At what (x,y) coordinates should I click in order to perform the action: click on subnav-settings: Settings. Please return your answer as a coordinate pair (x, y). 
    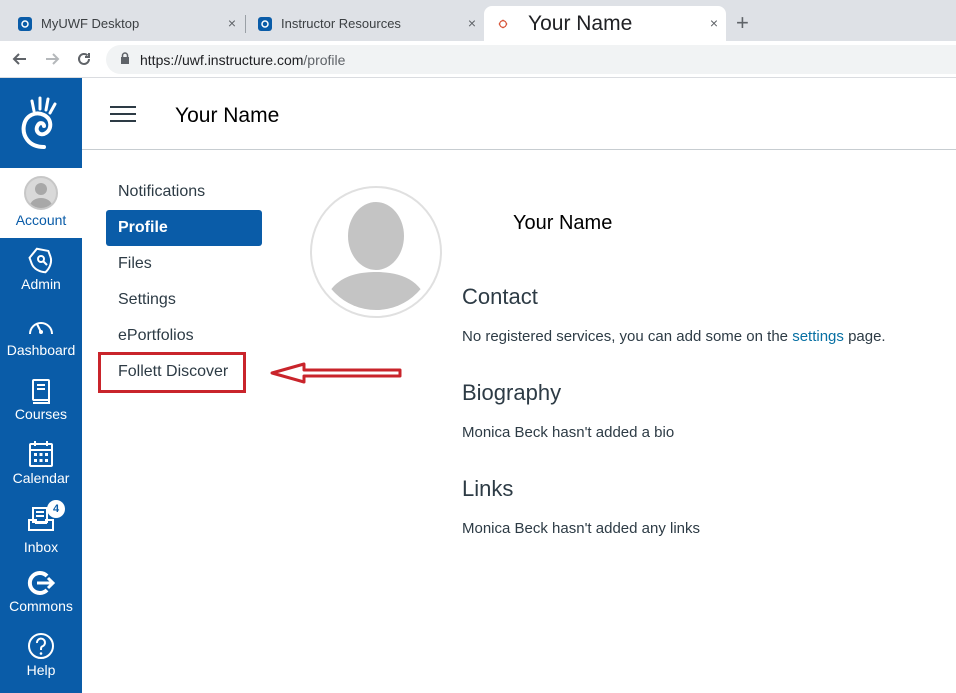
    Looking at the image, I should click on (184, 300).